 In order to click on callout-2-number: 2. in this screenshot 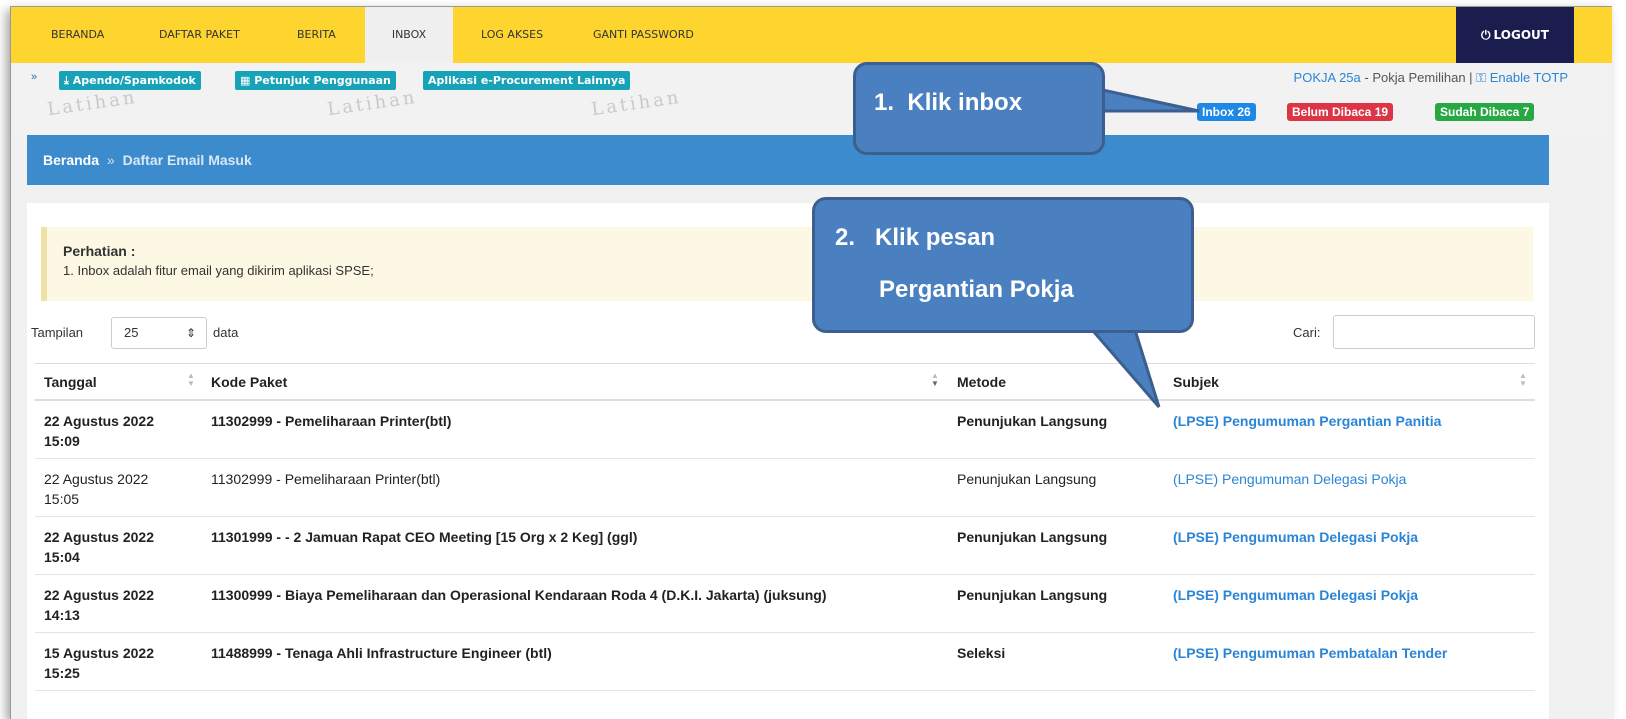, I will do `click(845, 237)`.